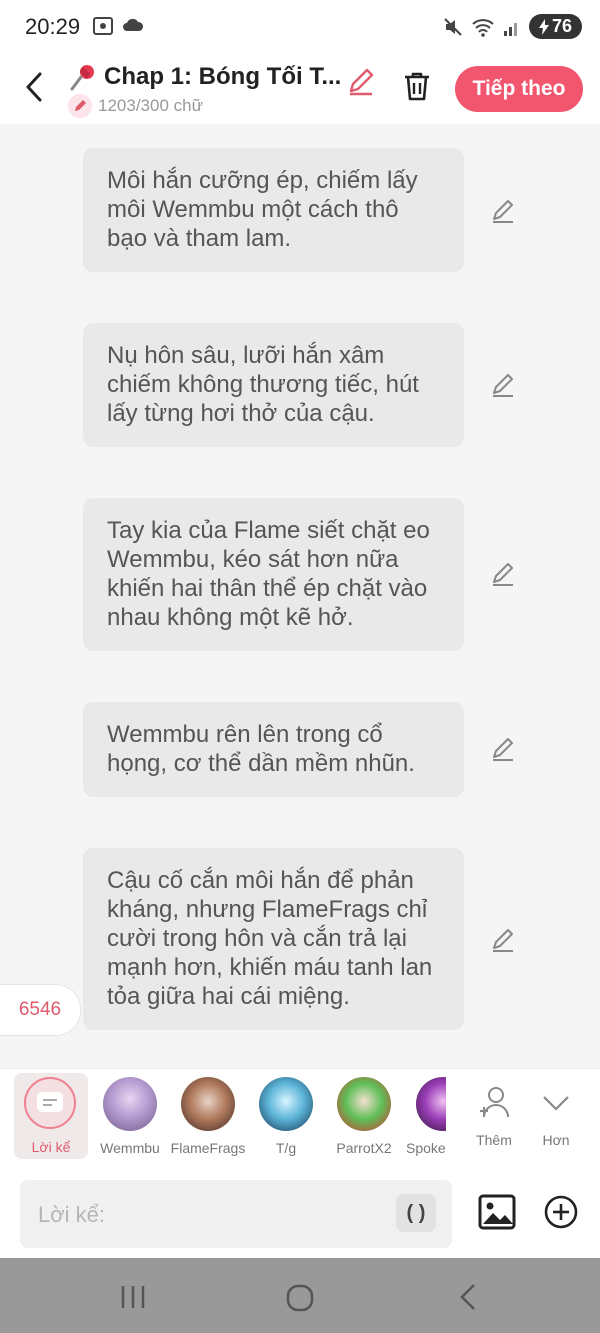 The width and height of the screenshot is (600, 1333). Describe the element at coordinates (40, 1010) in the screenshot. I see `message-counter: 6546` at that location.